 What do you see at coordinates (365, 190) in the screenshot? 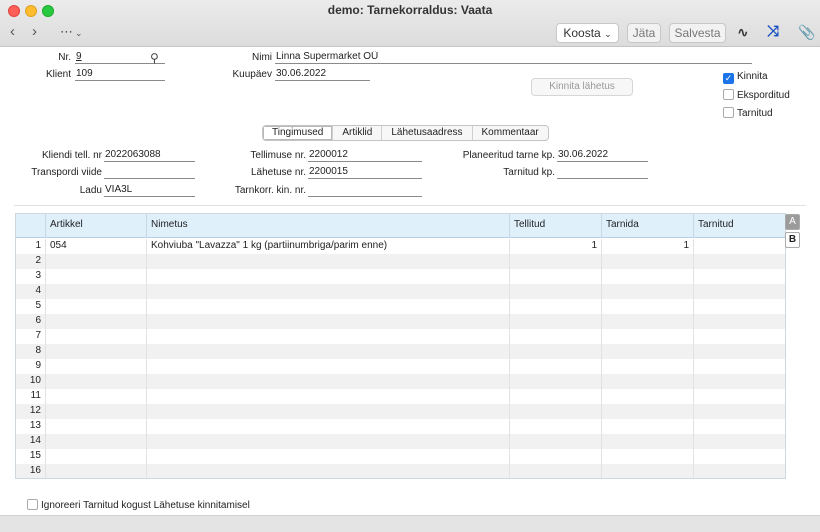
I see `tarnkorr-field` at bounding box center [365, 190].